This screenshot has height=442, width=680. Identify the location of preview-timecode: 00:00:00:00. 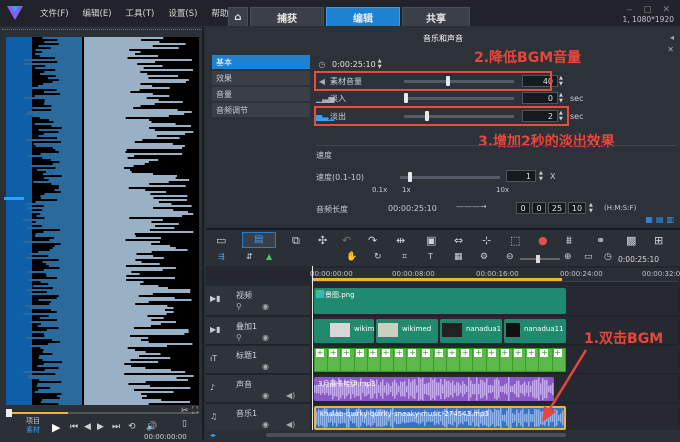
(165, 437).